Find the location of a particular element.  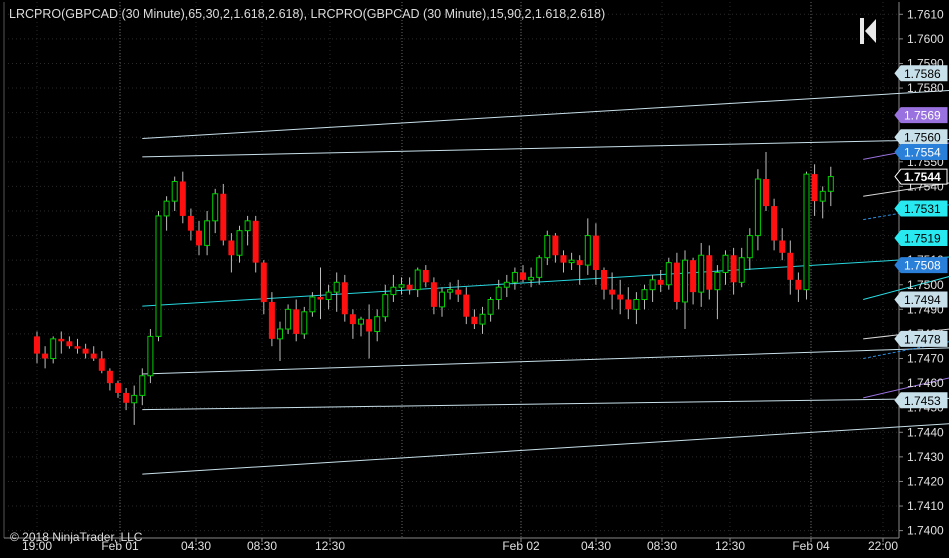

price-marker: 1.7478 is located at coordinates (921, 338).